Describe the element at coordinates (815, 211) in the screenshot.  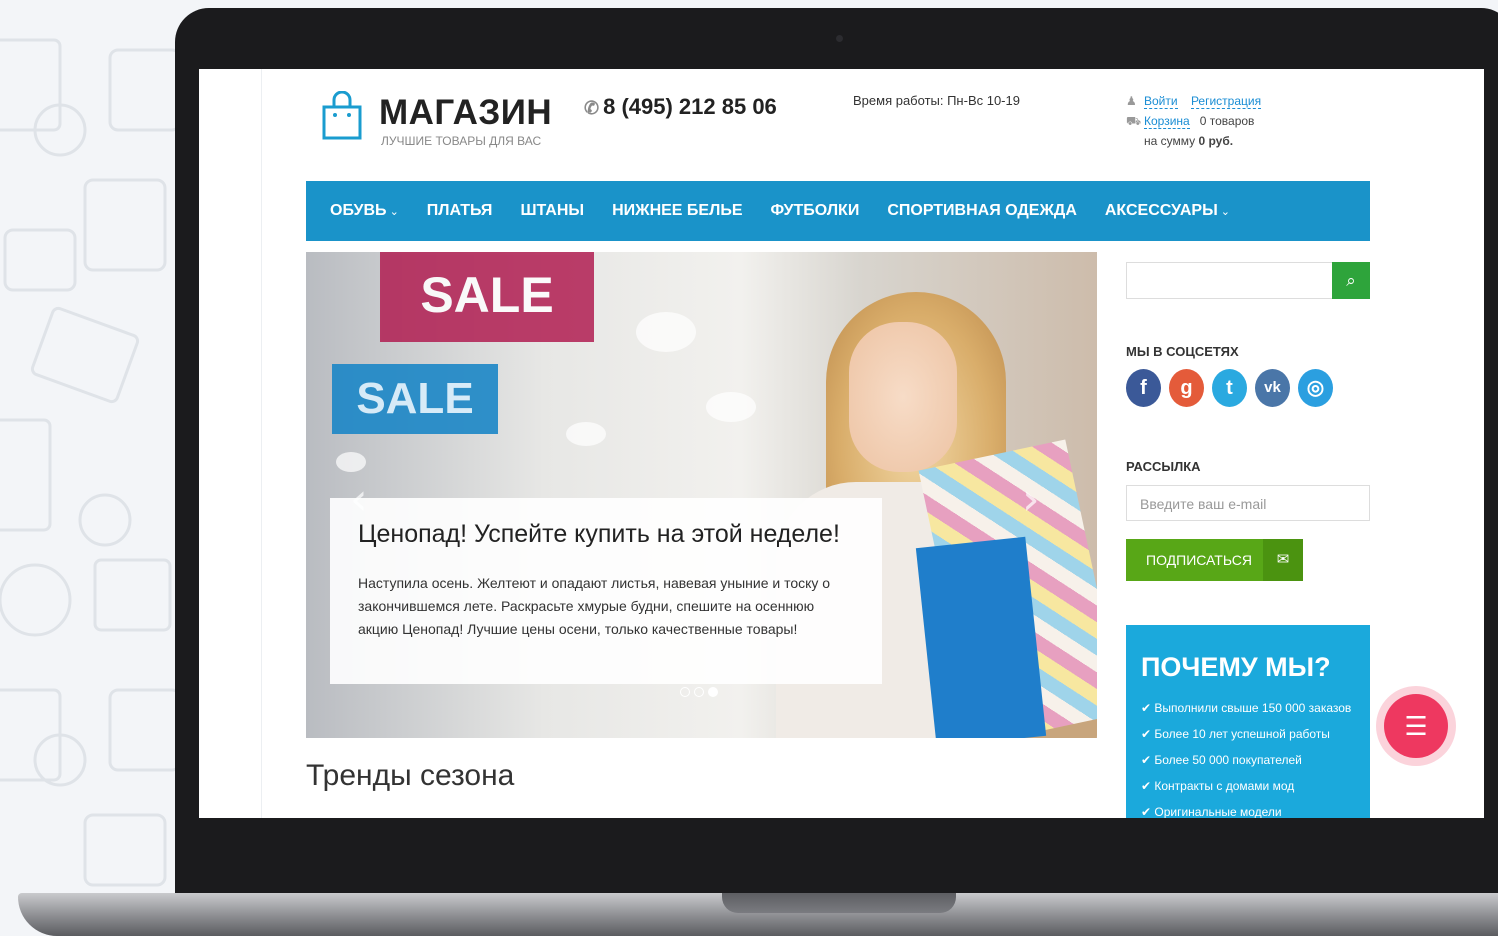
I see `nav-item-tshirts: ФУТБОЛКИ` at that location.